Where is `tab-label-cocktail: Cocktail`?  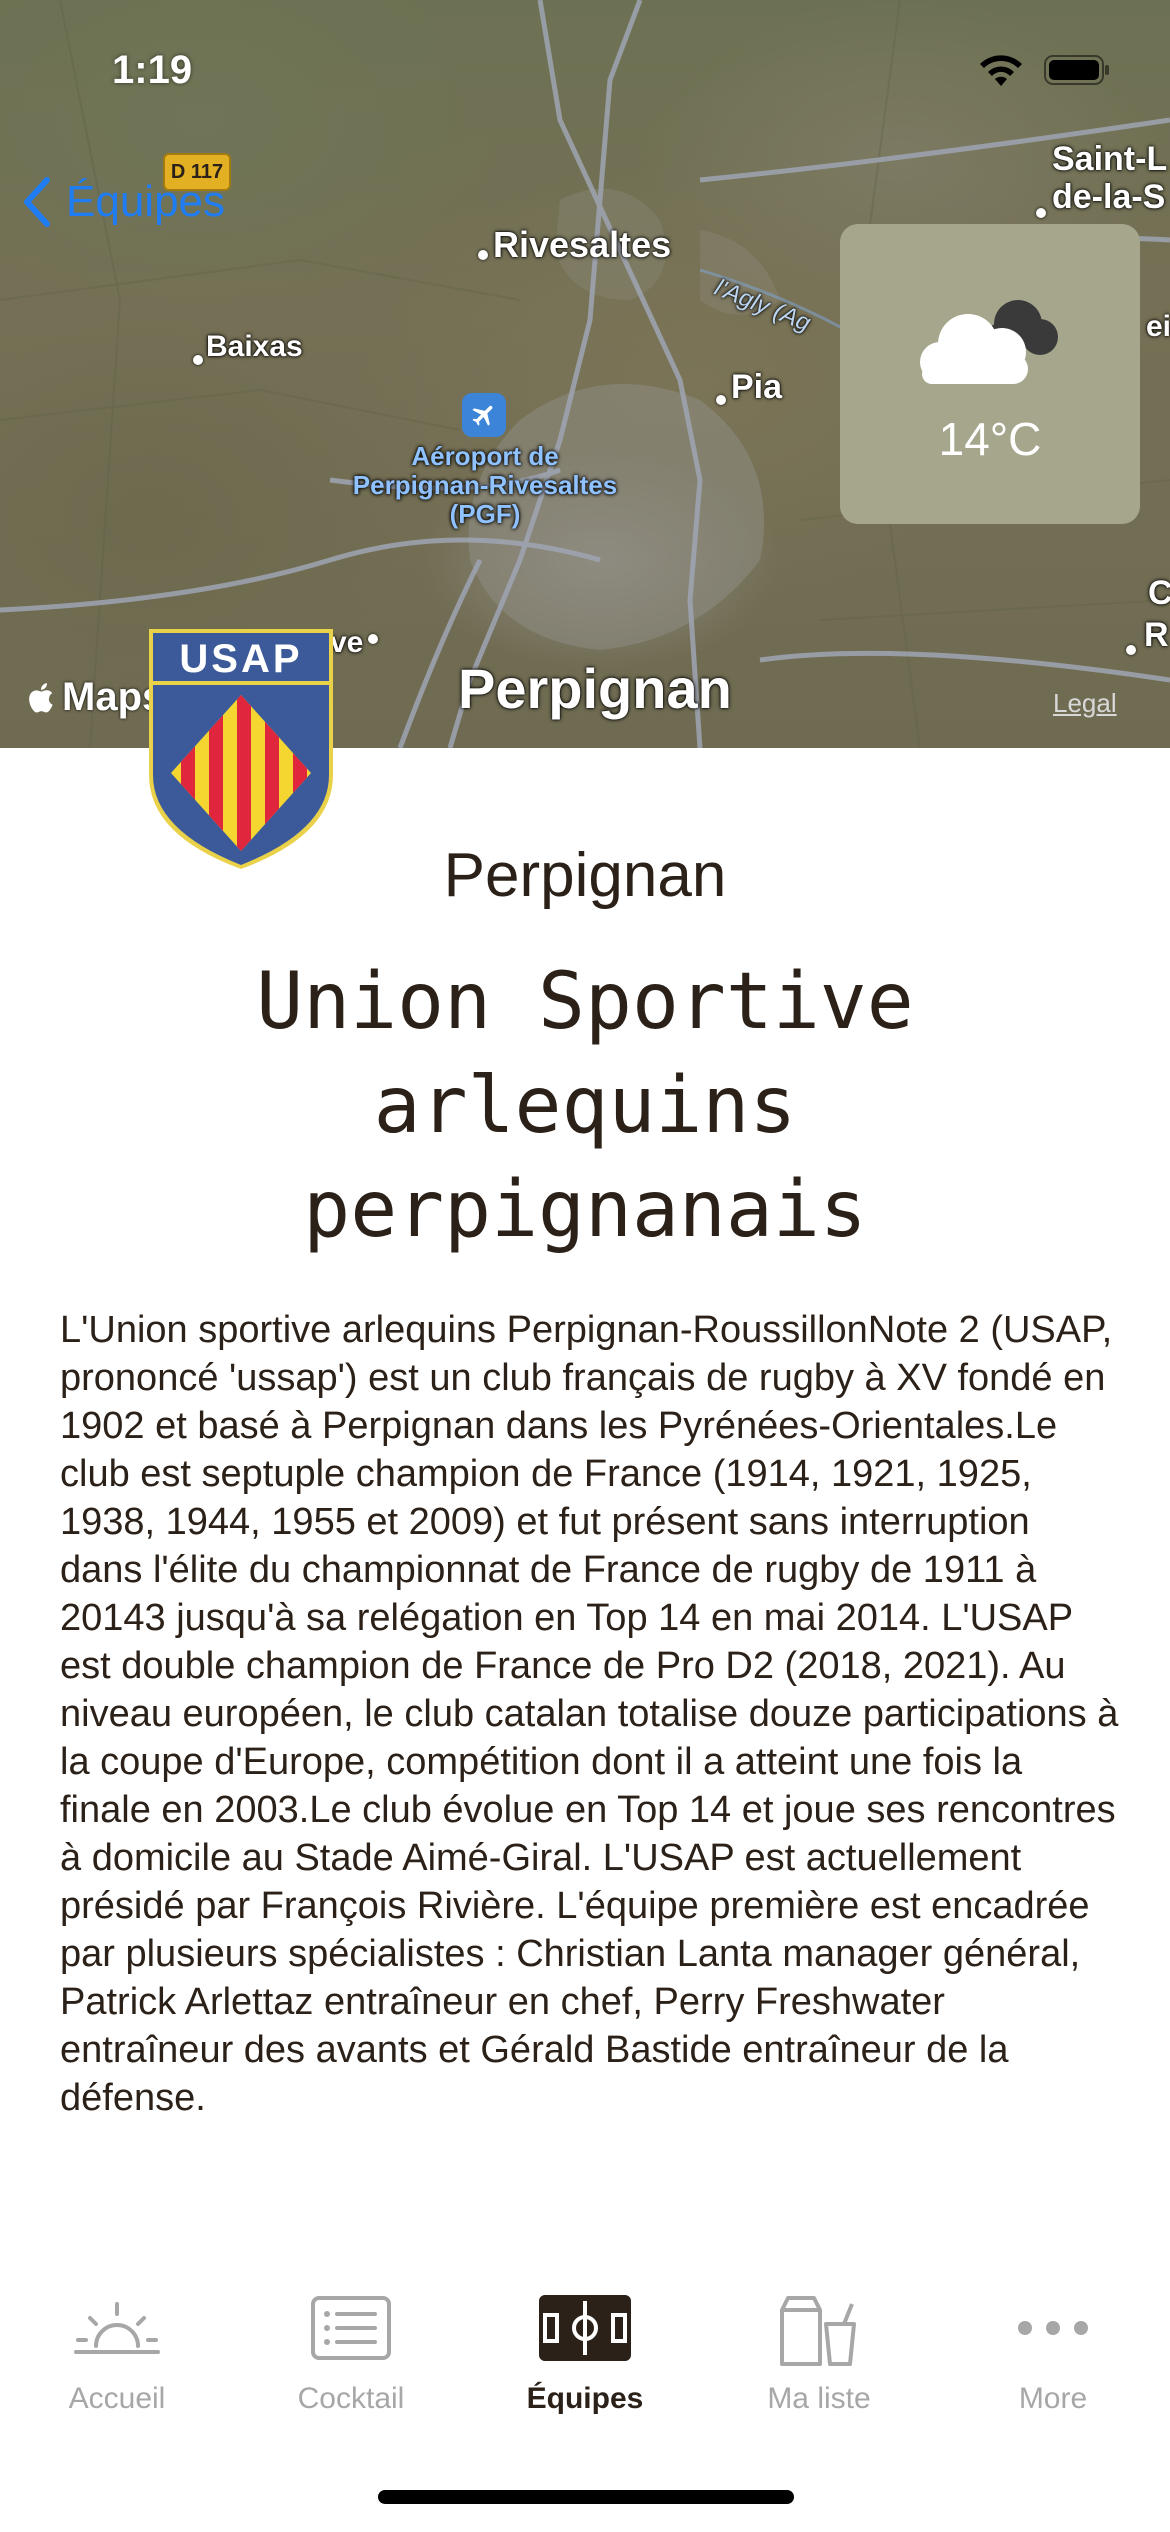 tab-label-cocktail: Cocktail is located at coordinates (351, 2398).